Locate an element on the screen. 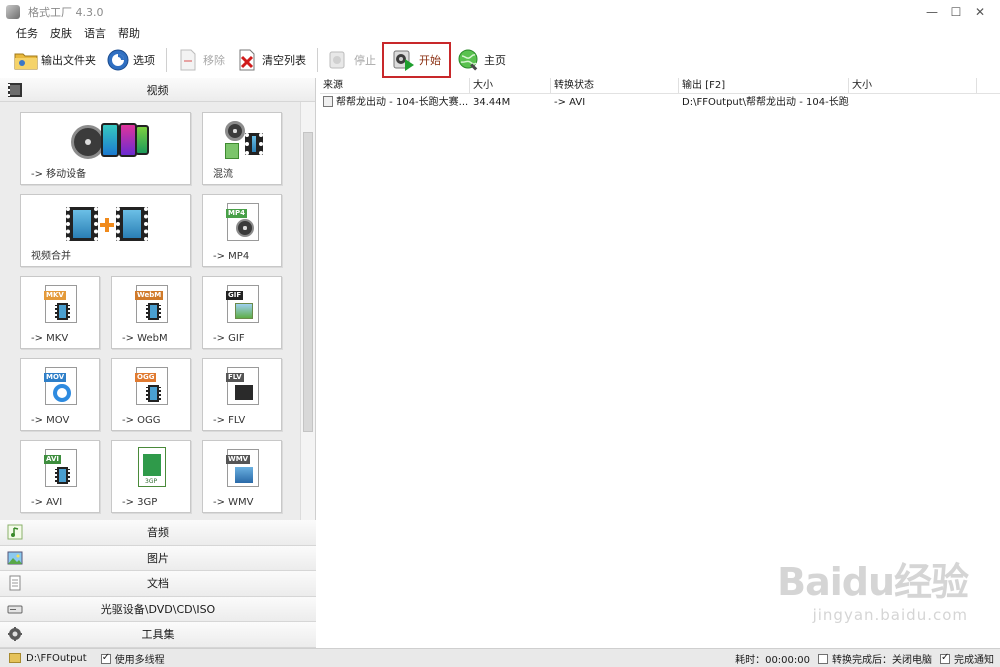  format-tag: MP4 is located at coordinates (236, 213).